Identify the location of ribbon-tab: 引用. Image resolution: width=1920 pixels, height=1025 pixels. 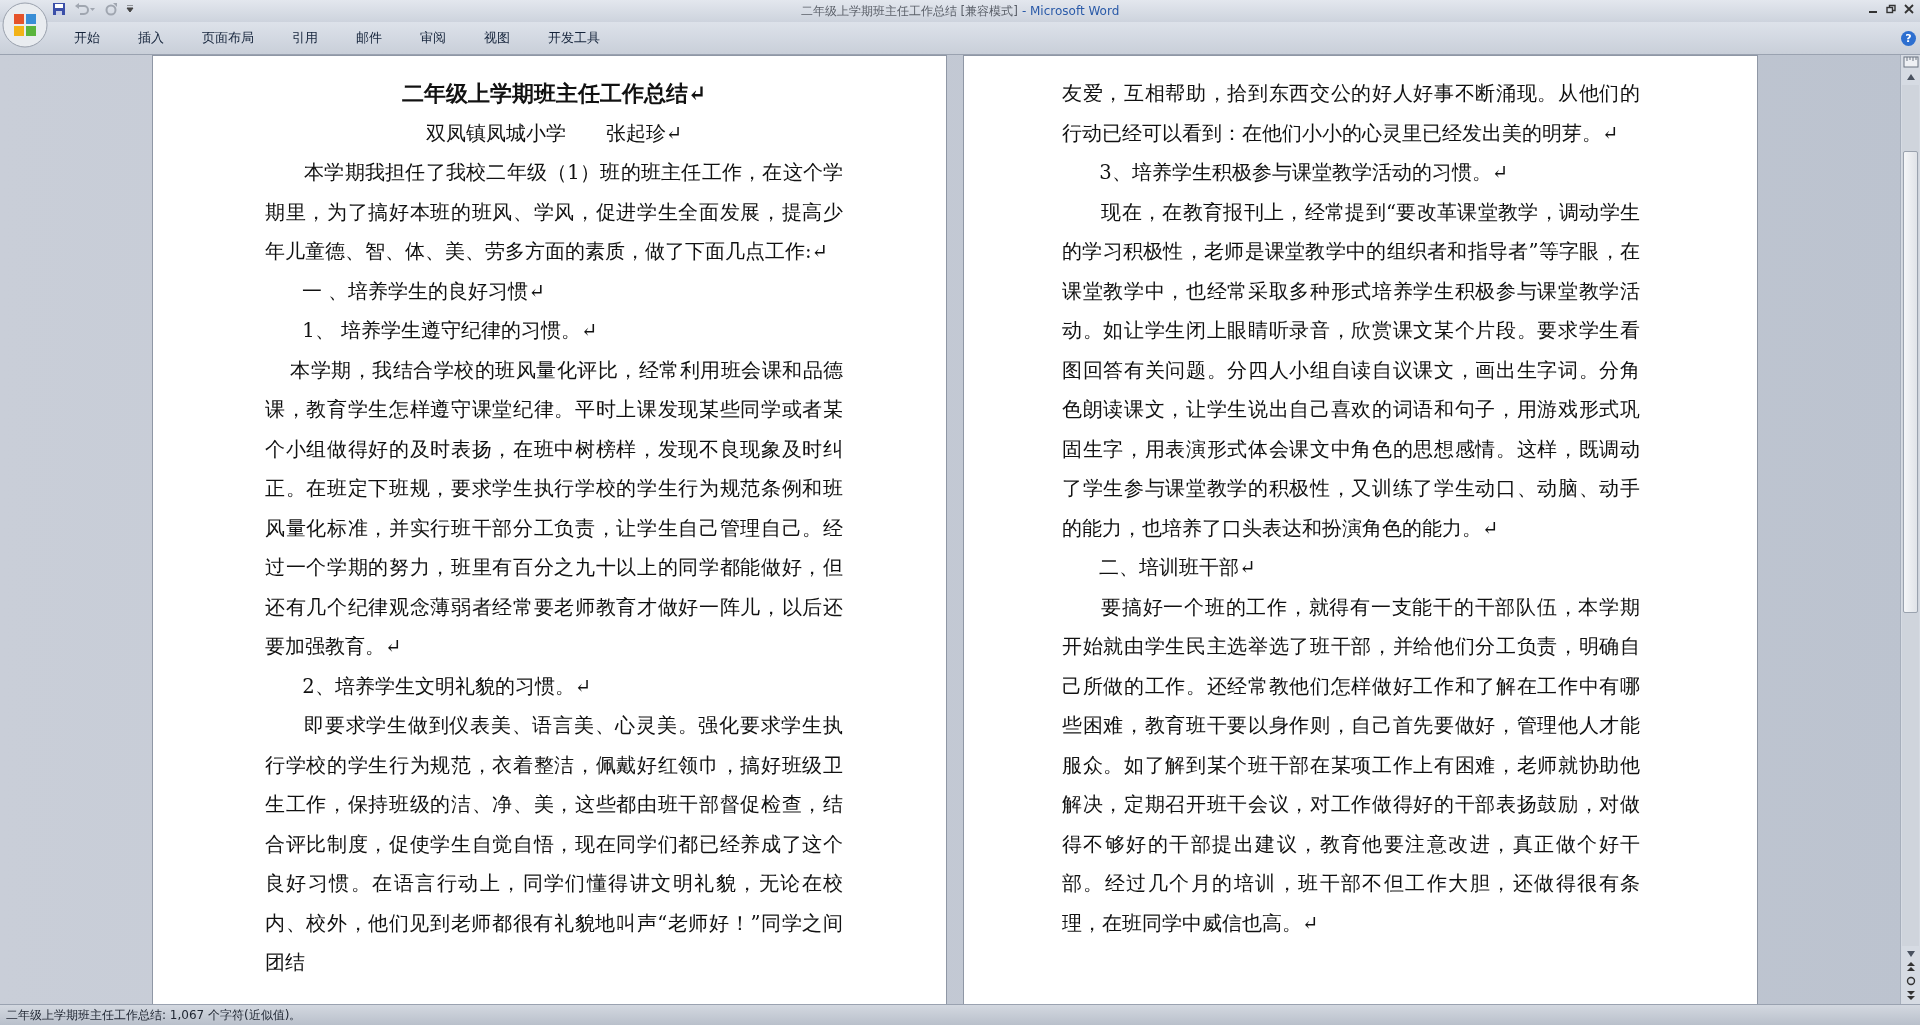
(305, 38).